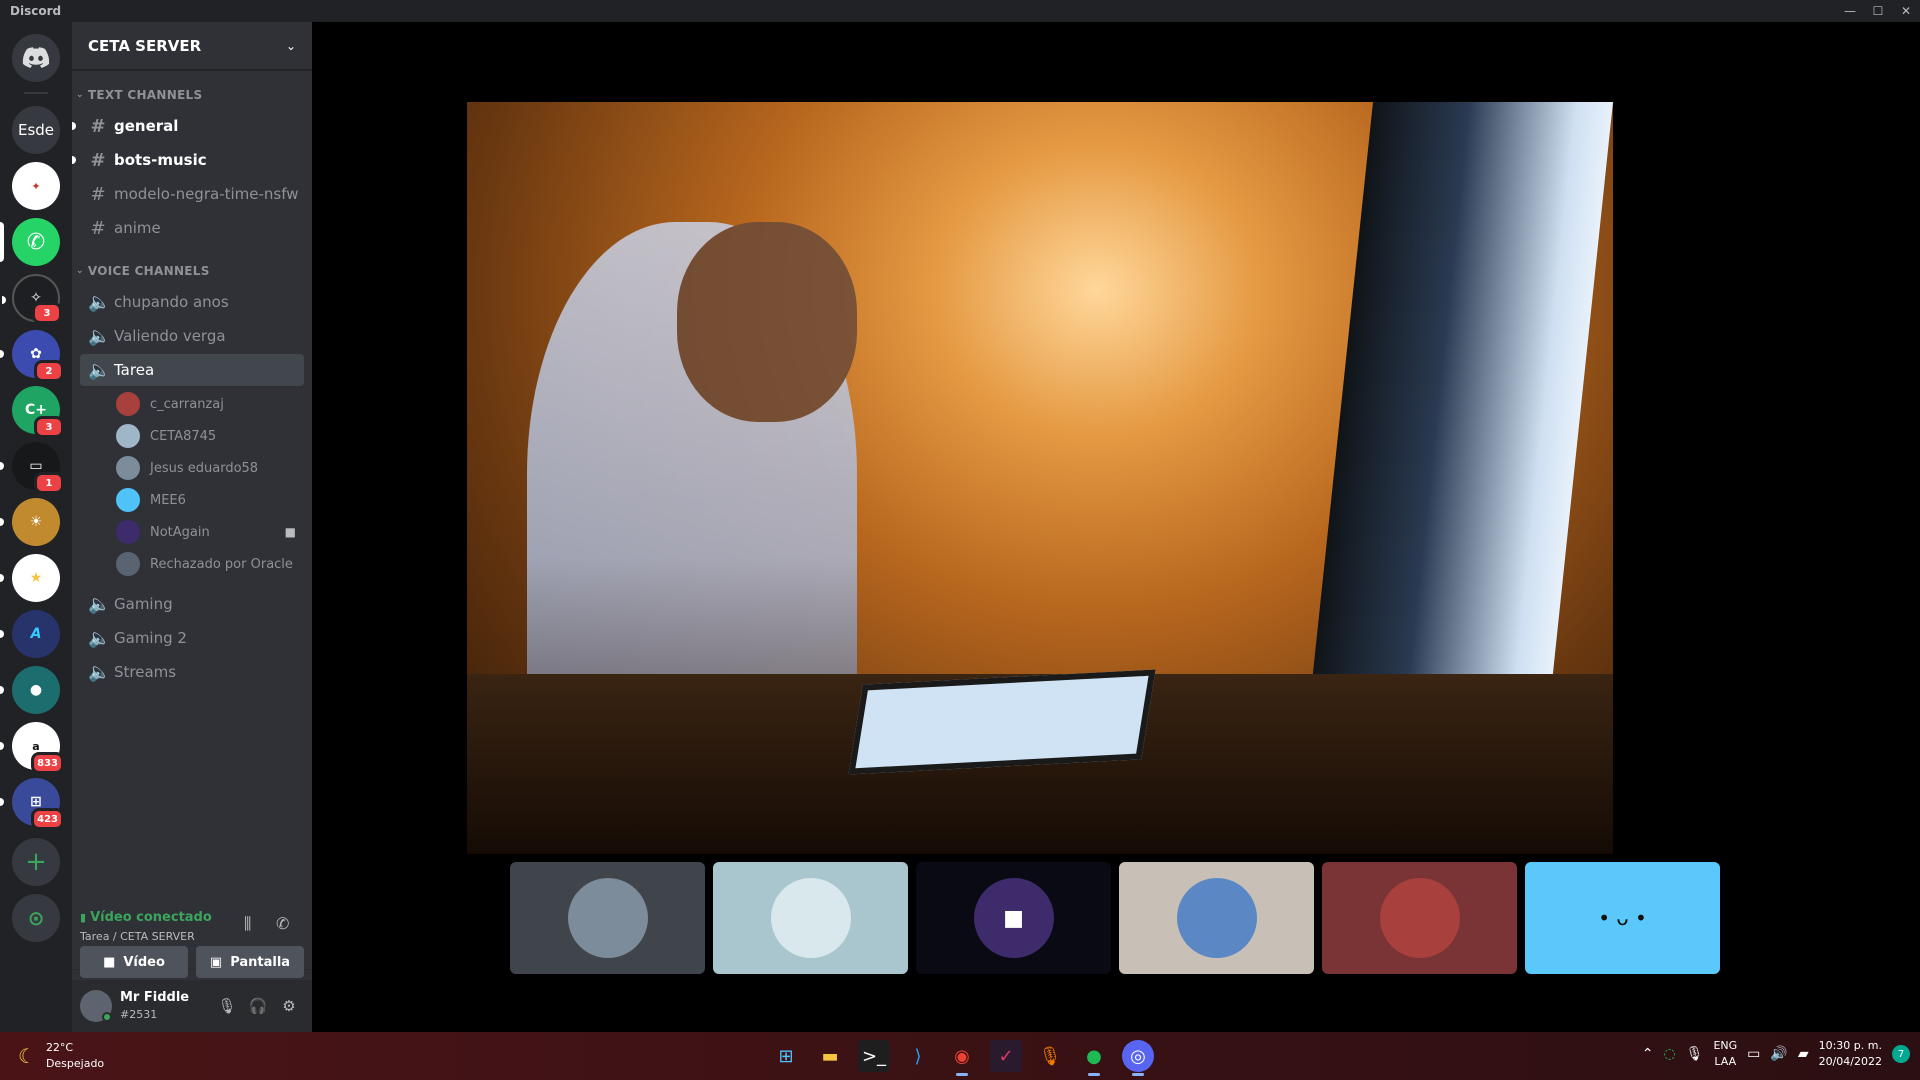  Describe the element at coordinates (36, 130) in the screenshot. I see `server-esde: Esde` at that location.